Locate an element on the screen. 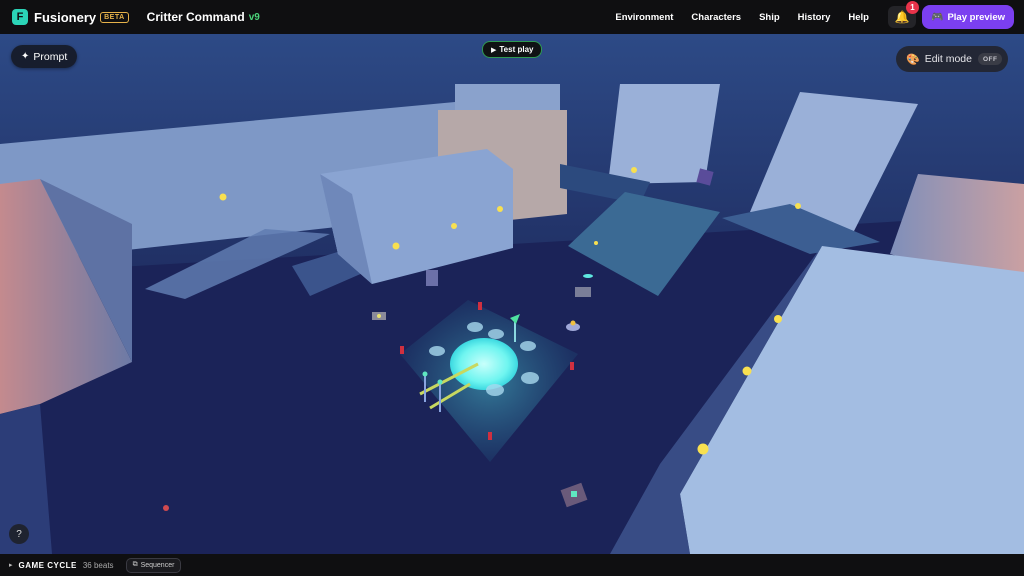 The width and height of the screenshot is (1024, 576). portal-center is located at coordinates (484, 364).